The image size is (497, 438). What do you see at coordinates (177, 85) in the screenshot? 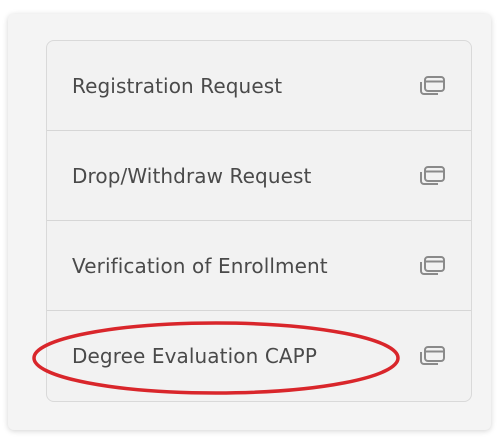
I see `menu-item-label: Registration Request` at bounding box center [177, 85].